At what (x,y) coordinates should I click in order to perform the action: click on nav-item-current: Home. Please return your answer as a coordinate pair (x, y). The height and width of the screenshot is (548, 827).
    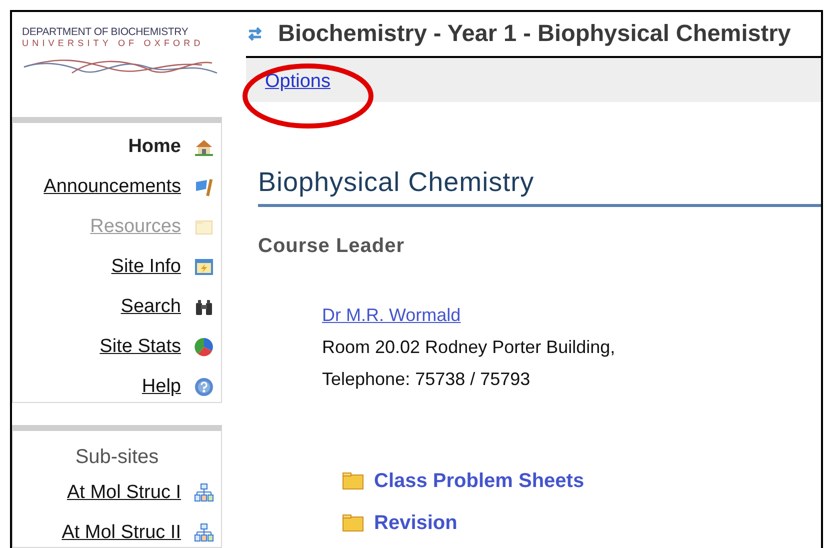
    Looking at the image, I should click on (154, 146).